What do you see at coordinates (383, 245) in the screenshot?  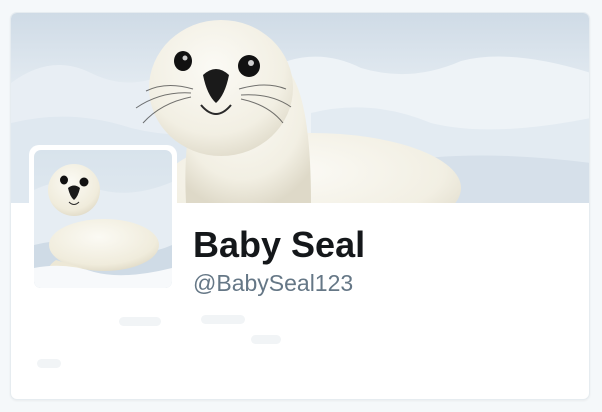 I see `profile-display-name: Baby Seal` at bounding box center [383, 245].